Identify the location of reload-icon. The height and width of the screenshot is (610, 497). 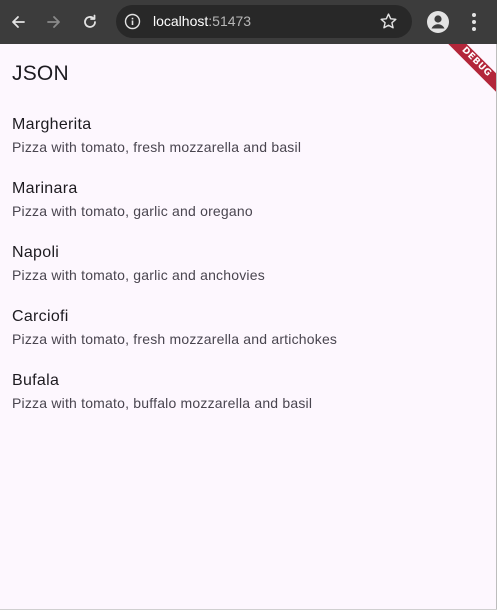
(90, 21).